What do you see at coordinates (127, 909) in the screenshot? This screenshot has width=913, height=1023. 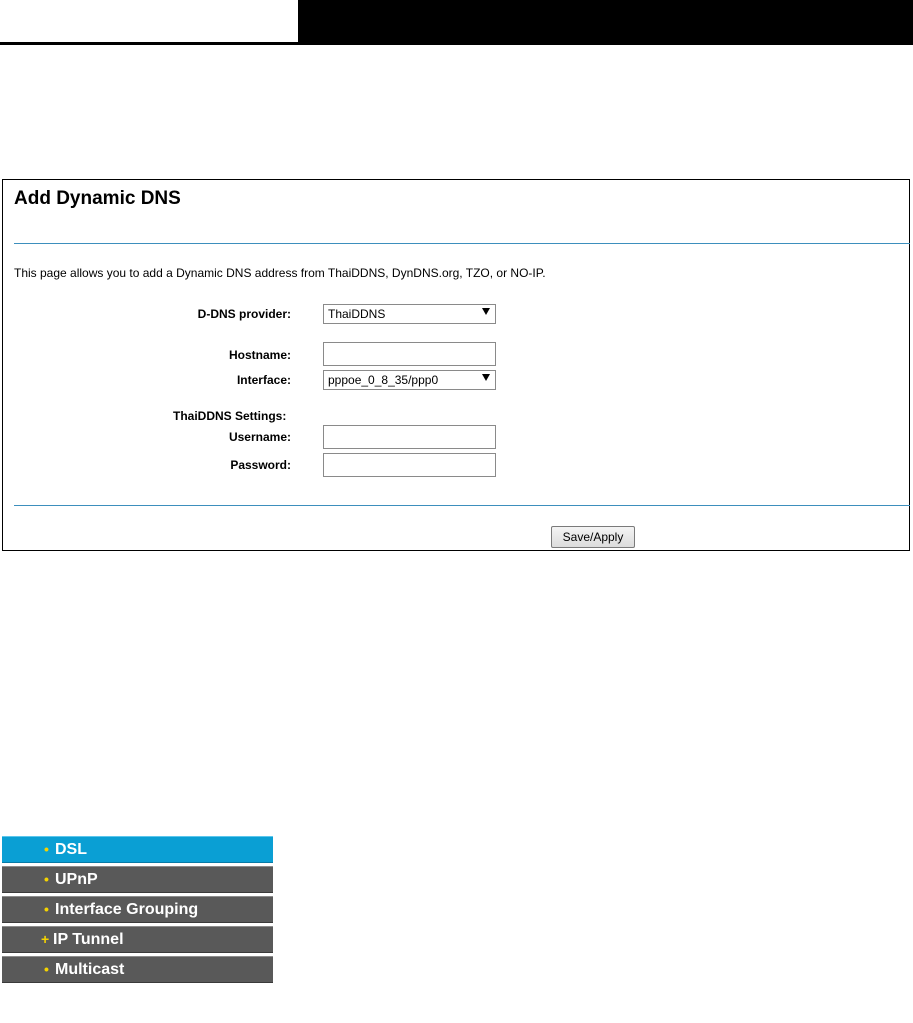 I see `nav-item-label: Interface Grouping` at bounding box center [127, 909].